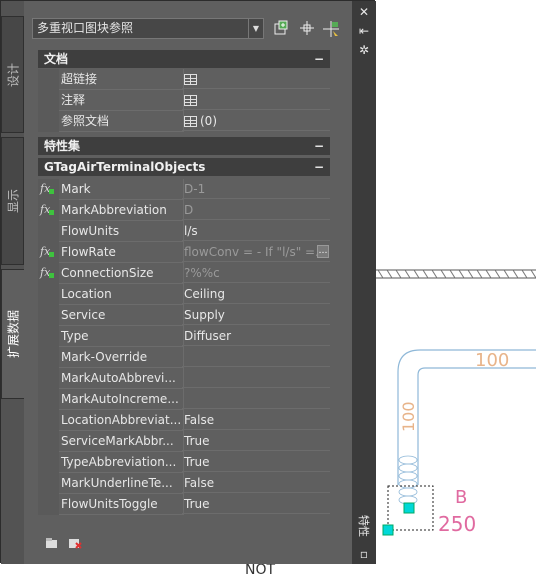  What do you see at coordinates (75, 543) in the screenshot?
I see `remove-property-set-icon` at bounding box center [75, 543].